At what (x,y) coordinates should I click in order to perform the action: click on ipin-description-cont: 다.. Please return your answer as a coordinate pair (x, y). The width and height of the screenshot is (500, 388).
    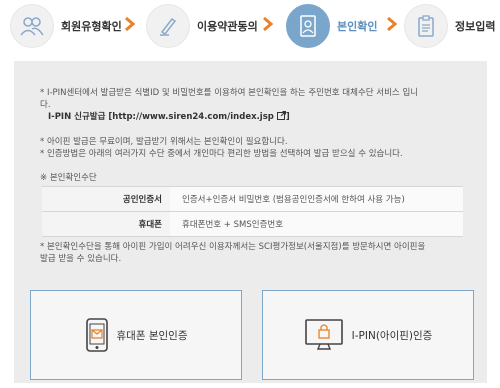
    Looking at the image, I should click on (45, 105).